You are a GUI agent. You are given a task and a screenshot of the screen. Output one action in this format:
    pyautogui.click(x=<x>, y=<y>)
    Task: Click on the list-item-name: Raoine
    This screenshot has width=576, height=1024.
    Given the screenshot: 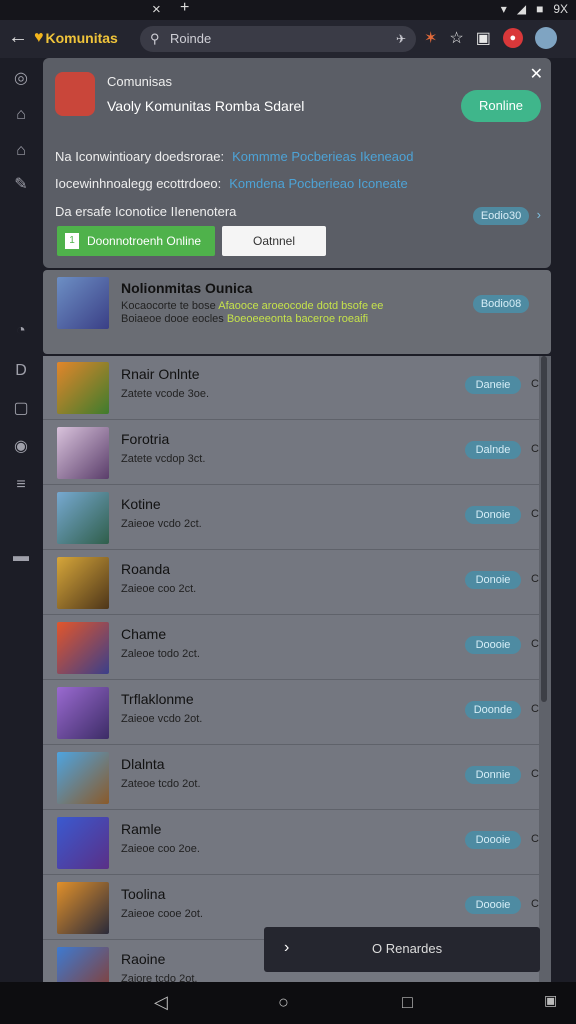 What is the action you would take?
    pyautogui.click(x=143, y=959)
    